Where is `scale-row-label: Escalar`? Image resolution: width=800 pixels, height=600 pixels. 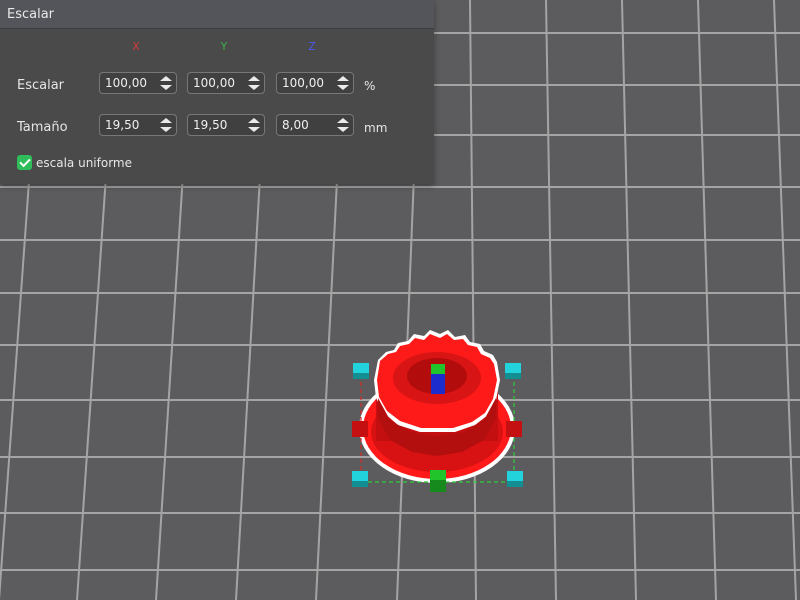
scale-row-label: Escalar is located at coordinates (41, 85).